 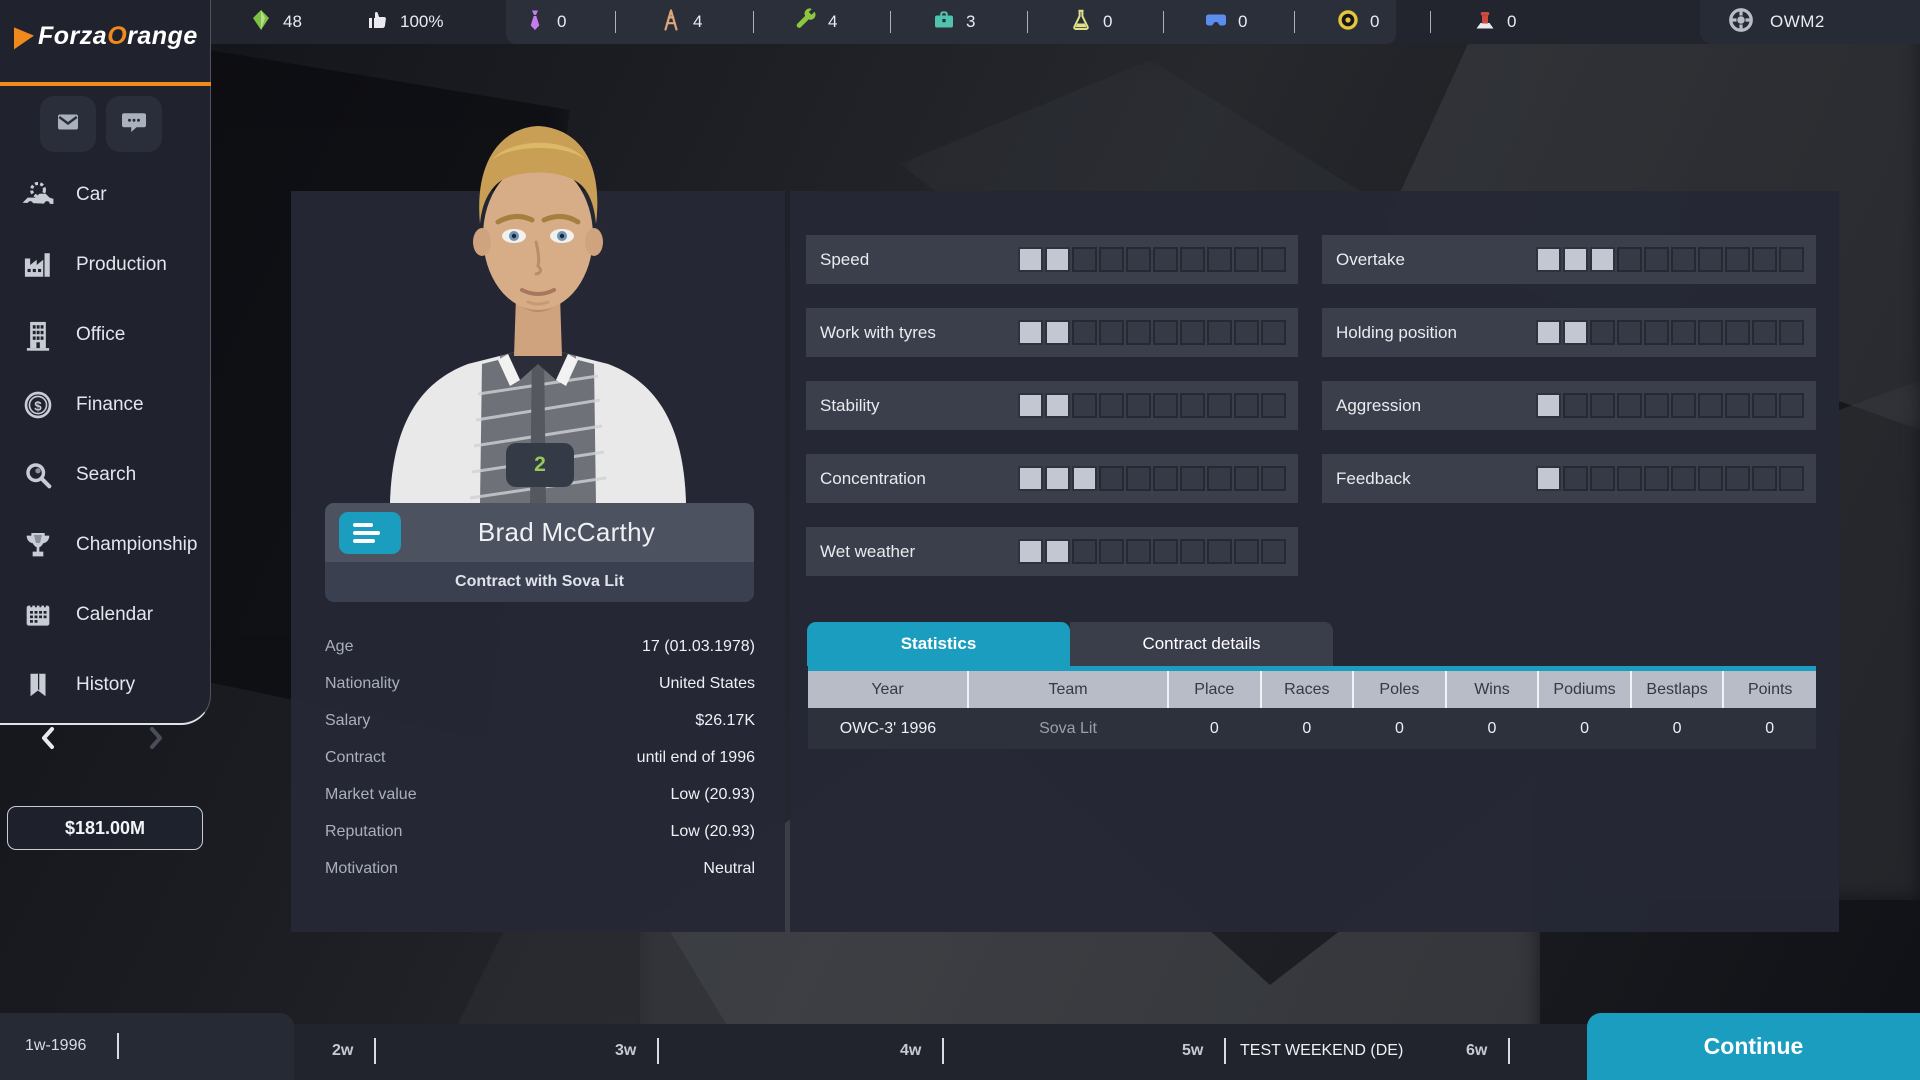 What do you see at coordinates (540, 683) in the screenshot?
I see `info-row-nationality: Nationality United States` at bounding box center [540, 683].